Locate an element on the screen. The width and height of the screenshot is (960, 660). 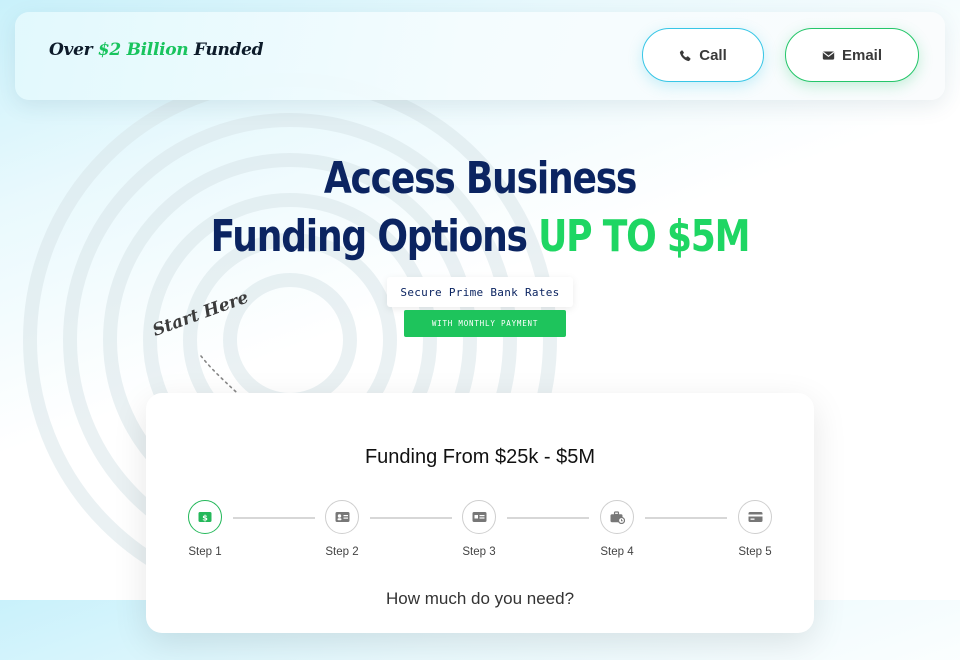
step-3: Step 3 is located at coordinates (479, 529).